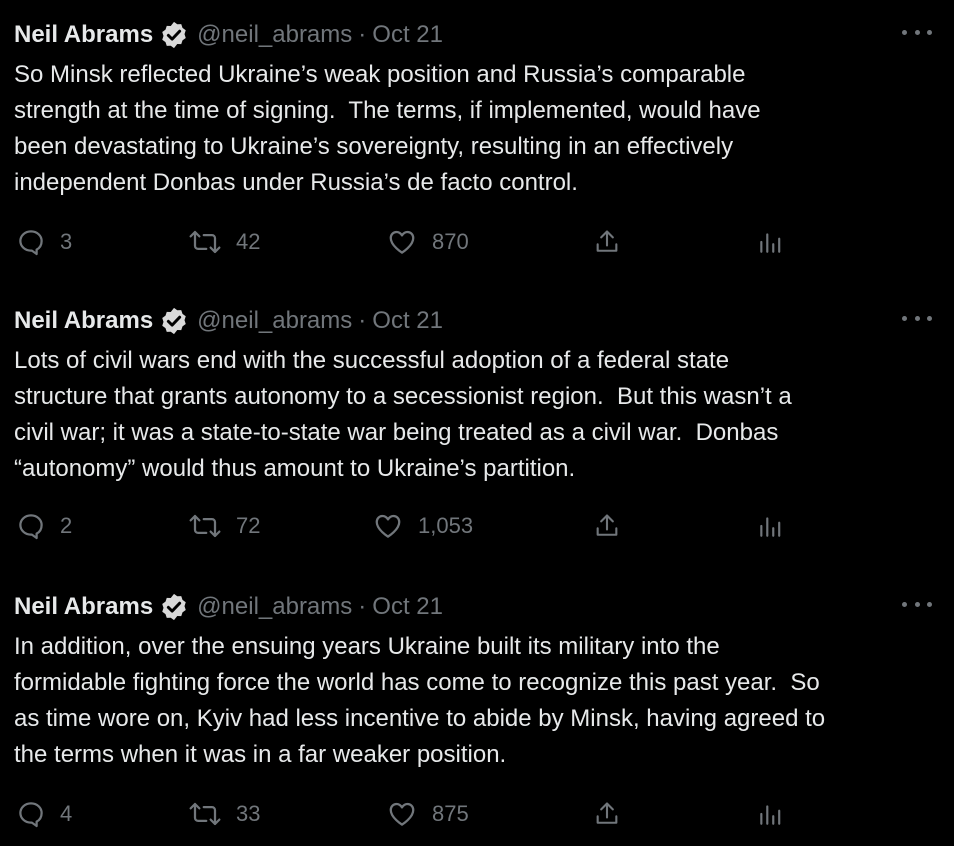  What do you see at coordinates (224, 526) in the screenshot?
I see `retweet-button: 72` at bounding box center [224, 526].